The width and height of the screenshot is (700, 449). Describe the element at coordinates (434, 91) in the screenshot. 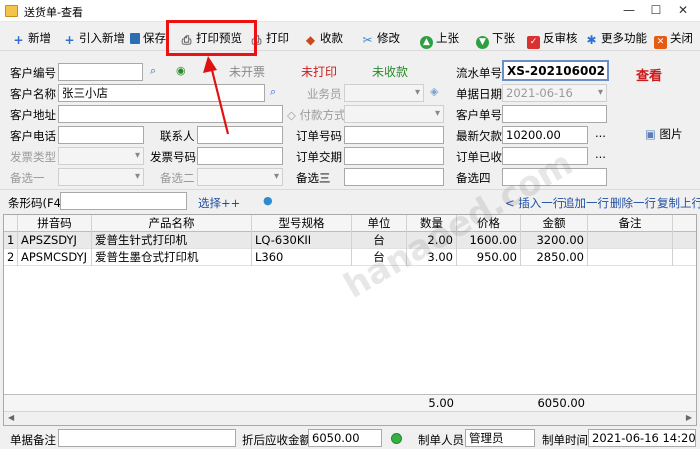

I see `tag-icon: ◈` at that location.